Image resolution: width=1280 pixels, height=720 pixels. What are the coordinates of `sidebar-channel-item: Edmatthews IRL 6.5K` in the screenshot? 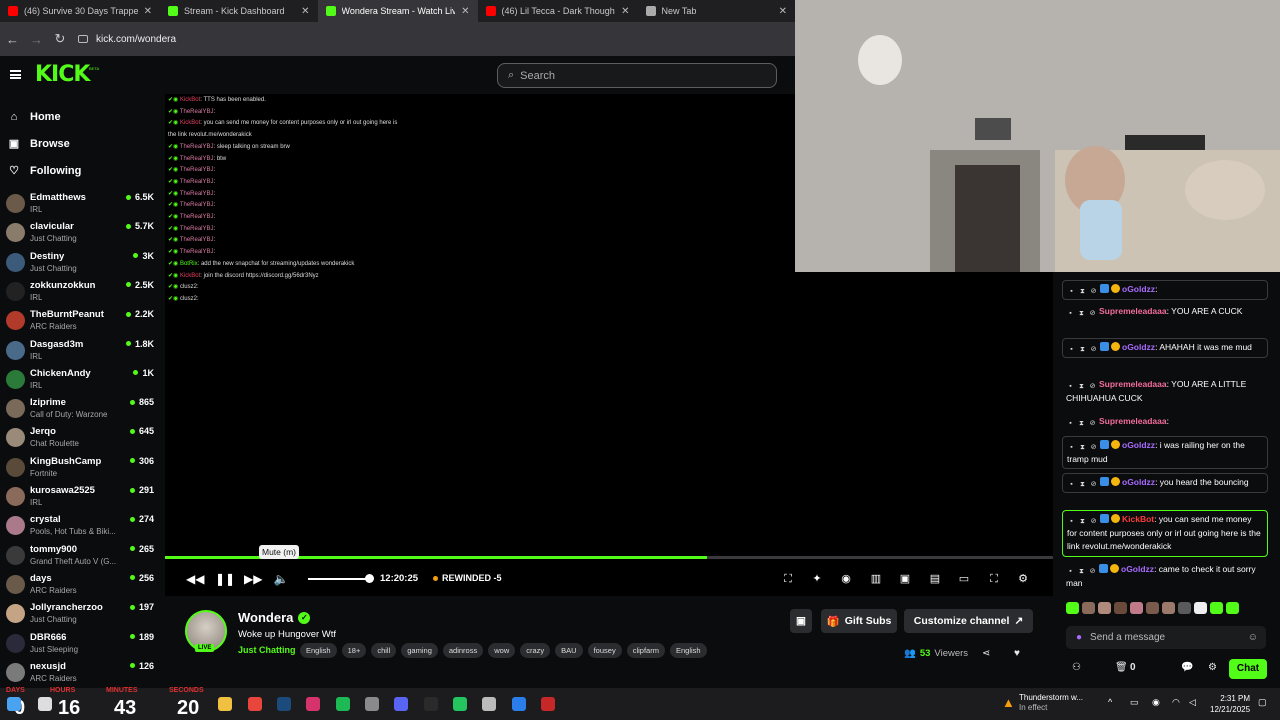 It's located at (80, 204).